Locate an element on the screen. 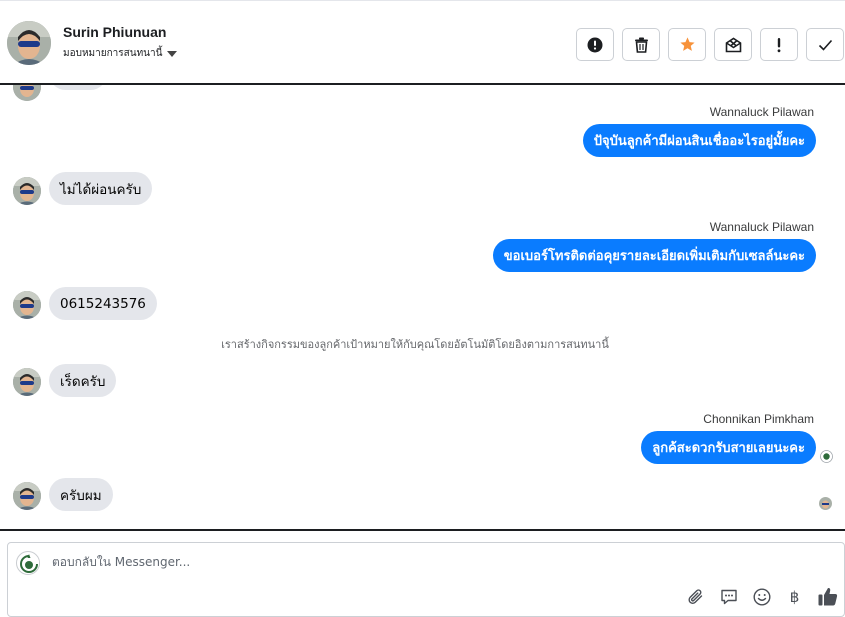  trash-icon is located at coordinates (641, 45).